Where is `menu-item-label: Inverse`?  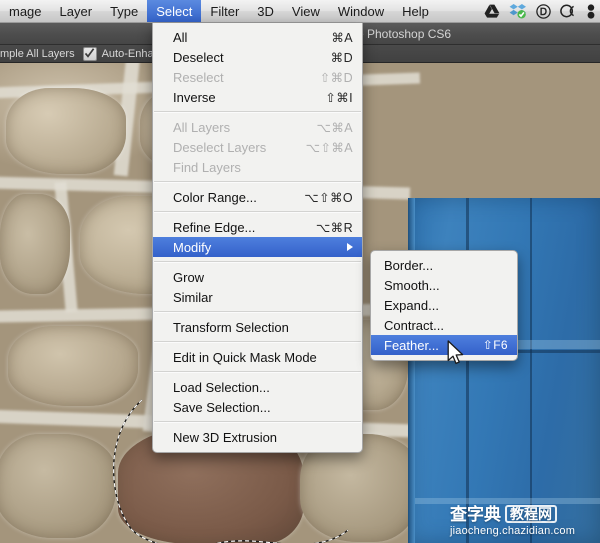
menu-item-label: Inverse is located at coordinates (194, 97).